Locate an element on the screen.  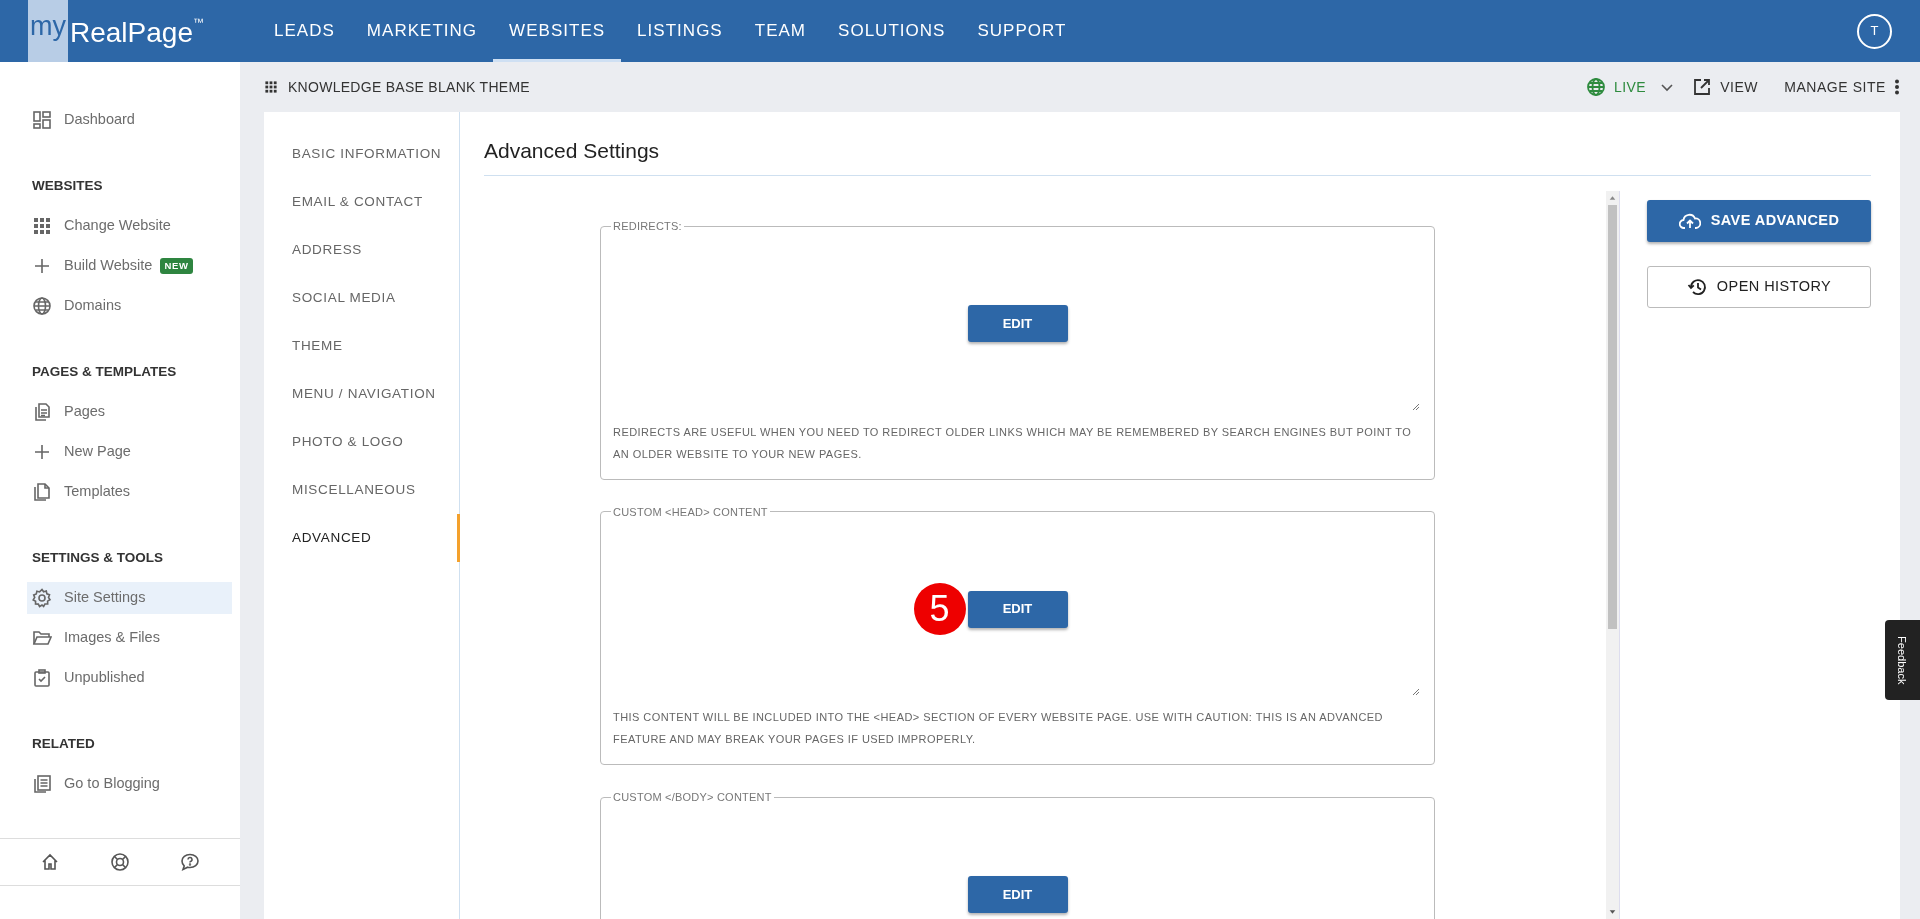
nav-tab: MARKETING is located at coordinates (422, 31).